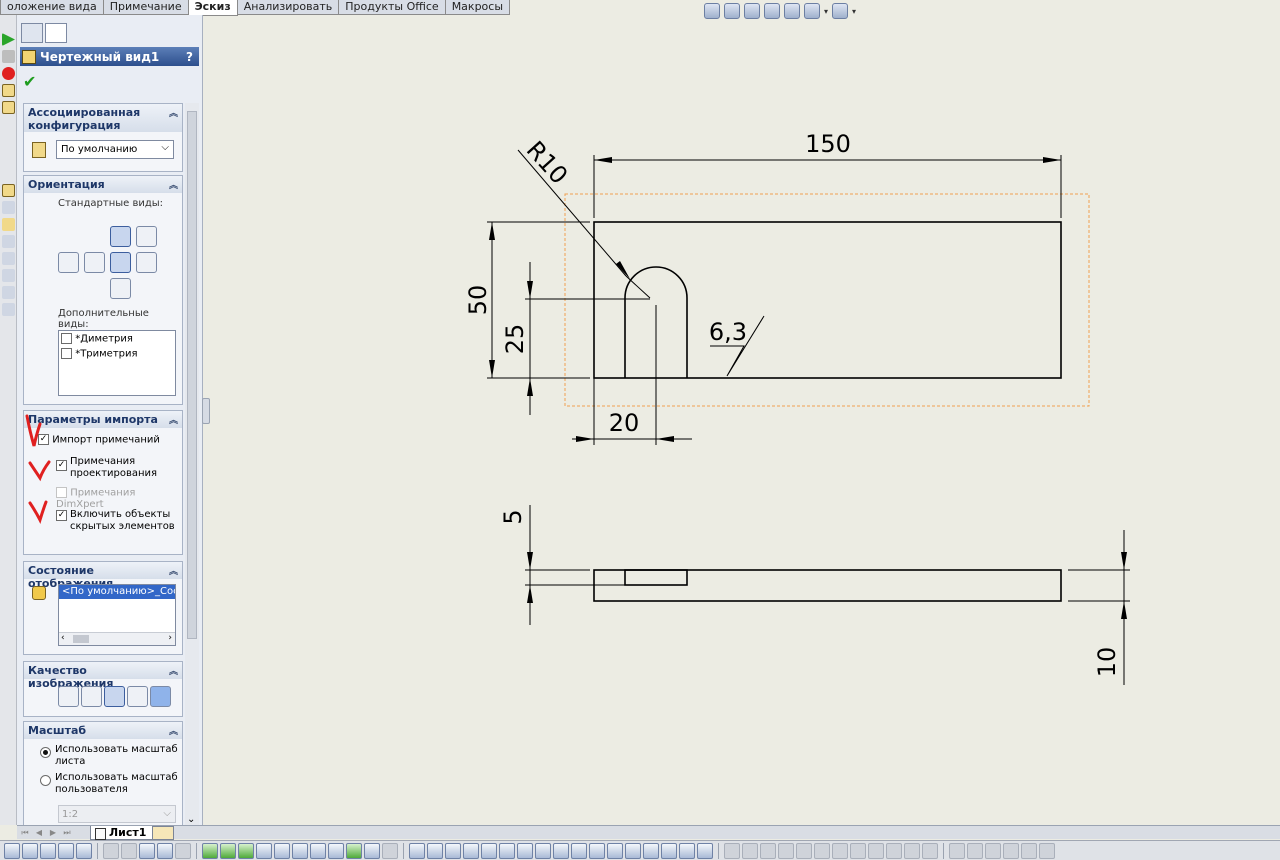 The height and width of the screenshot is (860, 1280). I want to click on note-icon, so click(8, 190).